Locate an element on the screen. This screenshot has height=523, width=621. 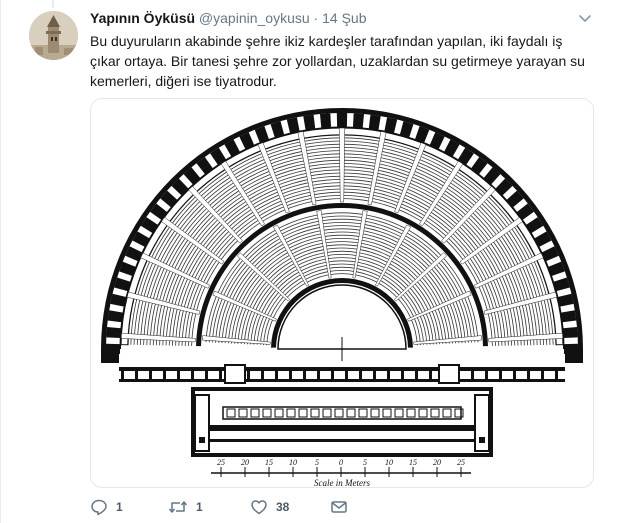
analemma-left is located at coordinates (235, 374).